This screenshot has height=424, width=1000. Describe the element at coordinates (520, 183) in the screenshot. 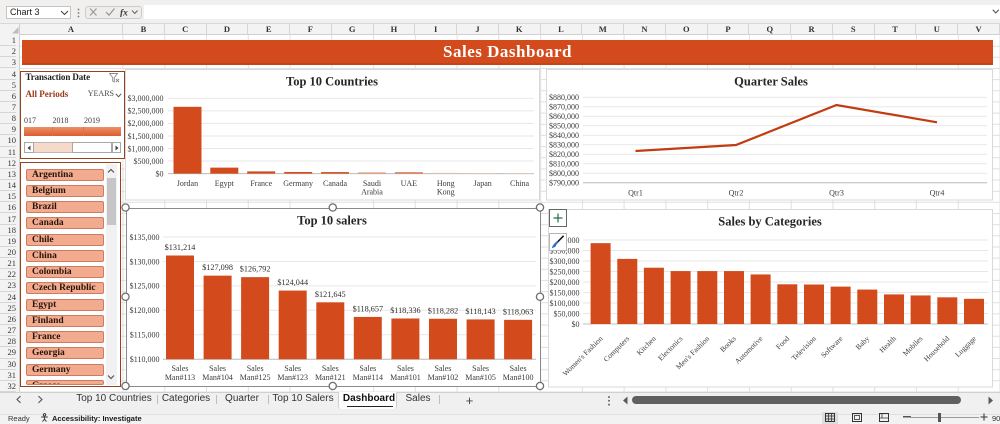

I see `svg-text: China` at that location.